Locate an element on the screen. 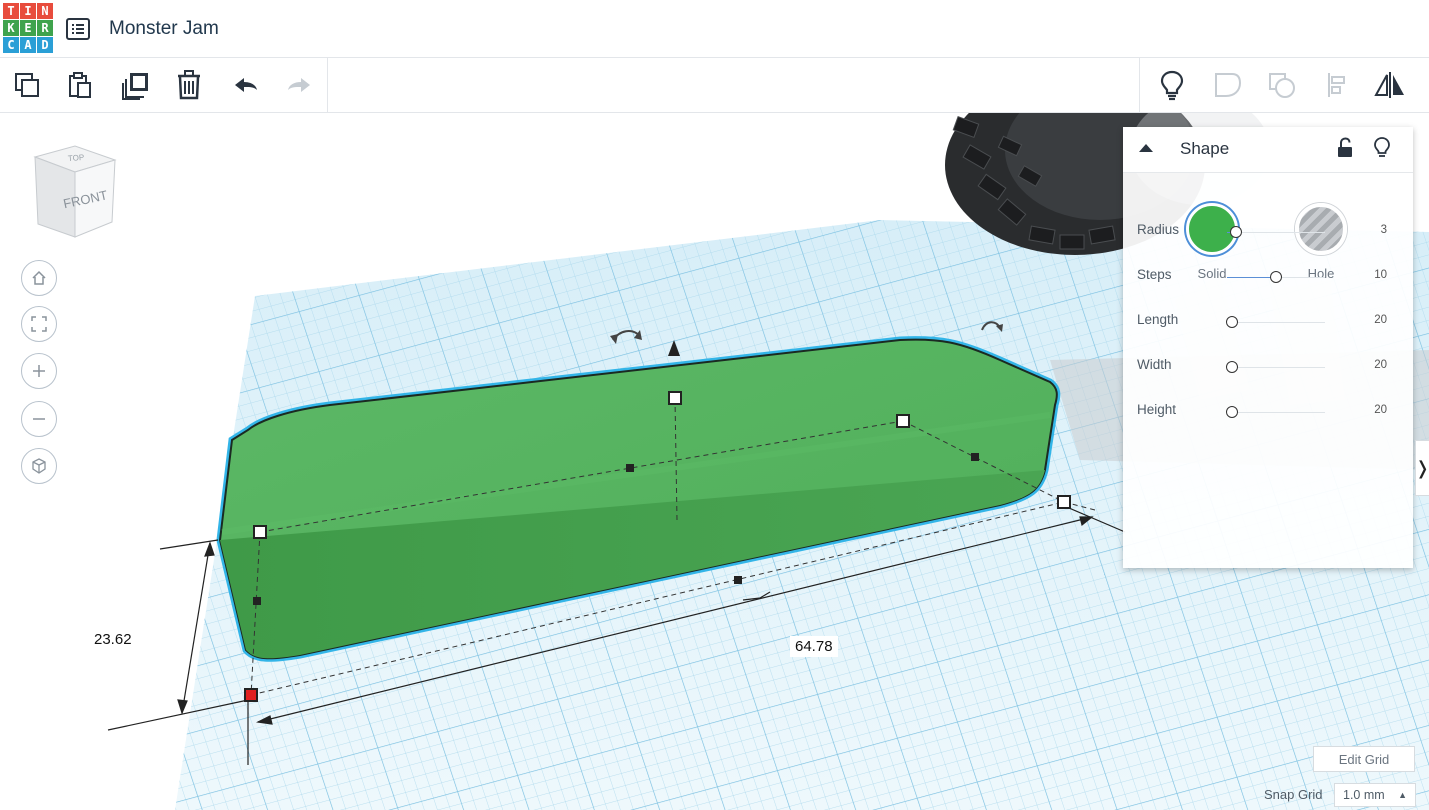 The height and width of the screenshot is (810, 1429). mirror-icon is located at coordinates (1390, 85).